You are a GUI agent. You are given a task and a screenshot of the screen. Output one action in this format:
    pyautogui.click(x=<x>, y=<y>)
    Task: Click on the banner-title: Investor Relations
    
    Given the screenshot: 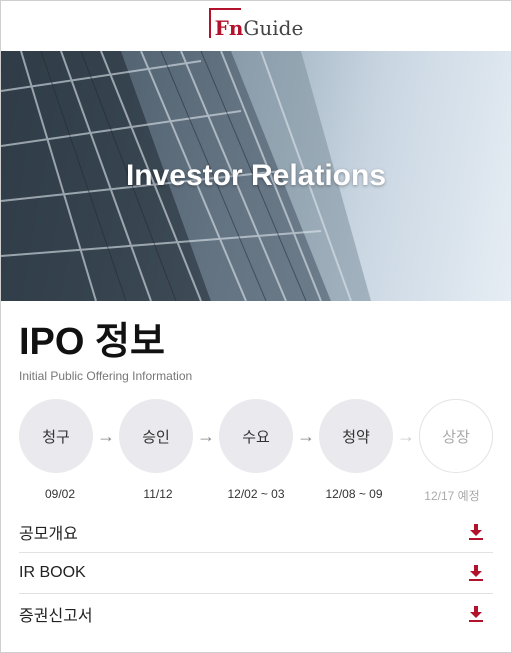 What is the action you would take?
    pyautogui.click(x=256, y=175)
    